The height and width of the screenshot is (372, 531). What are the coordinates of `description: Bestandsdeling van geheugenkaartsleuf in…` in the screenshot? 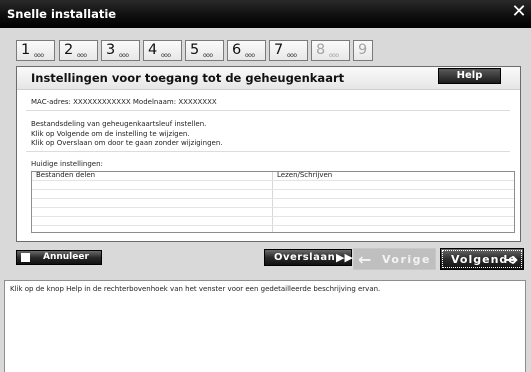 It's located at (127, 134).